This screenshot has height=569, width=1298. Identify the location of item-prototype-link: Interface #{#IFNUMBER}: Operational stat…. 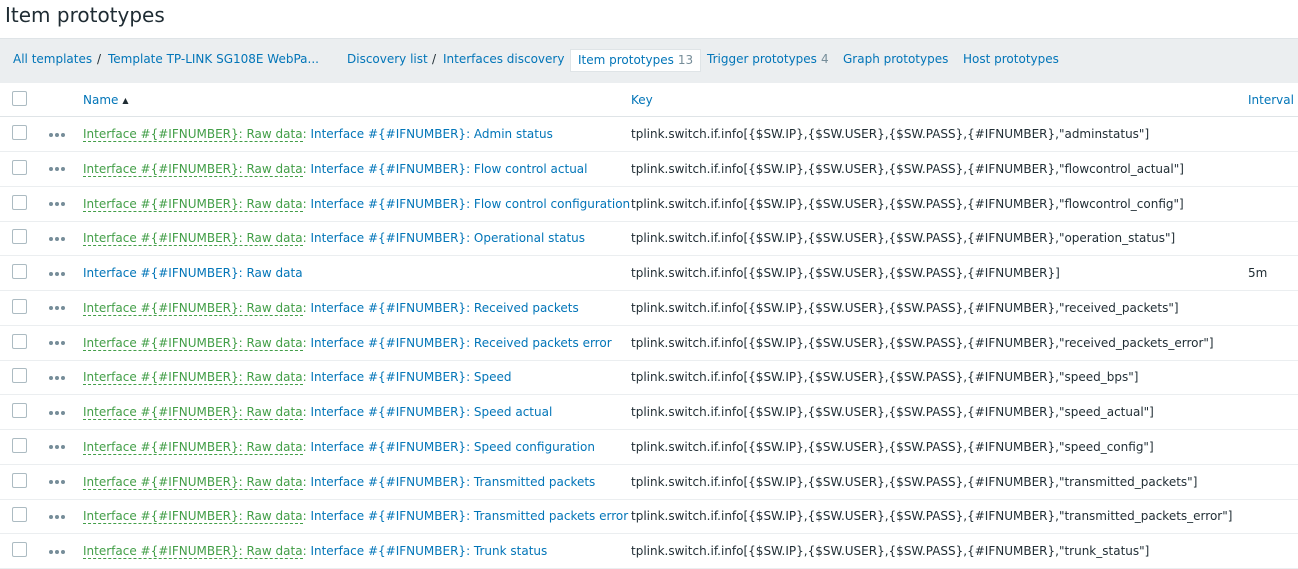
(447, 238).